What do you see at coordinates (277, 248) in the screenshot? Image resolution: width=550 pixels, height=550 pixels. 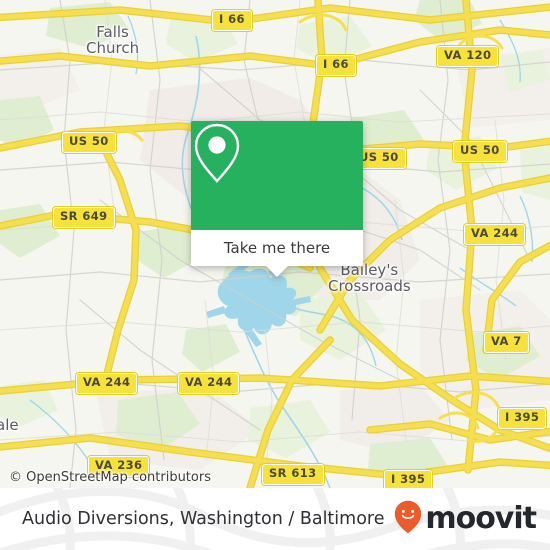 I see `take-me-there-button: Take me there` at bounding box center [277, 248].